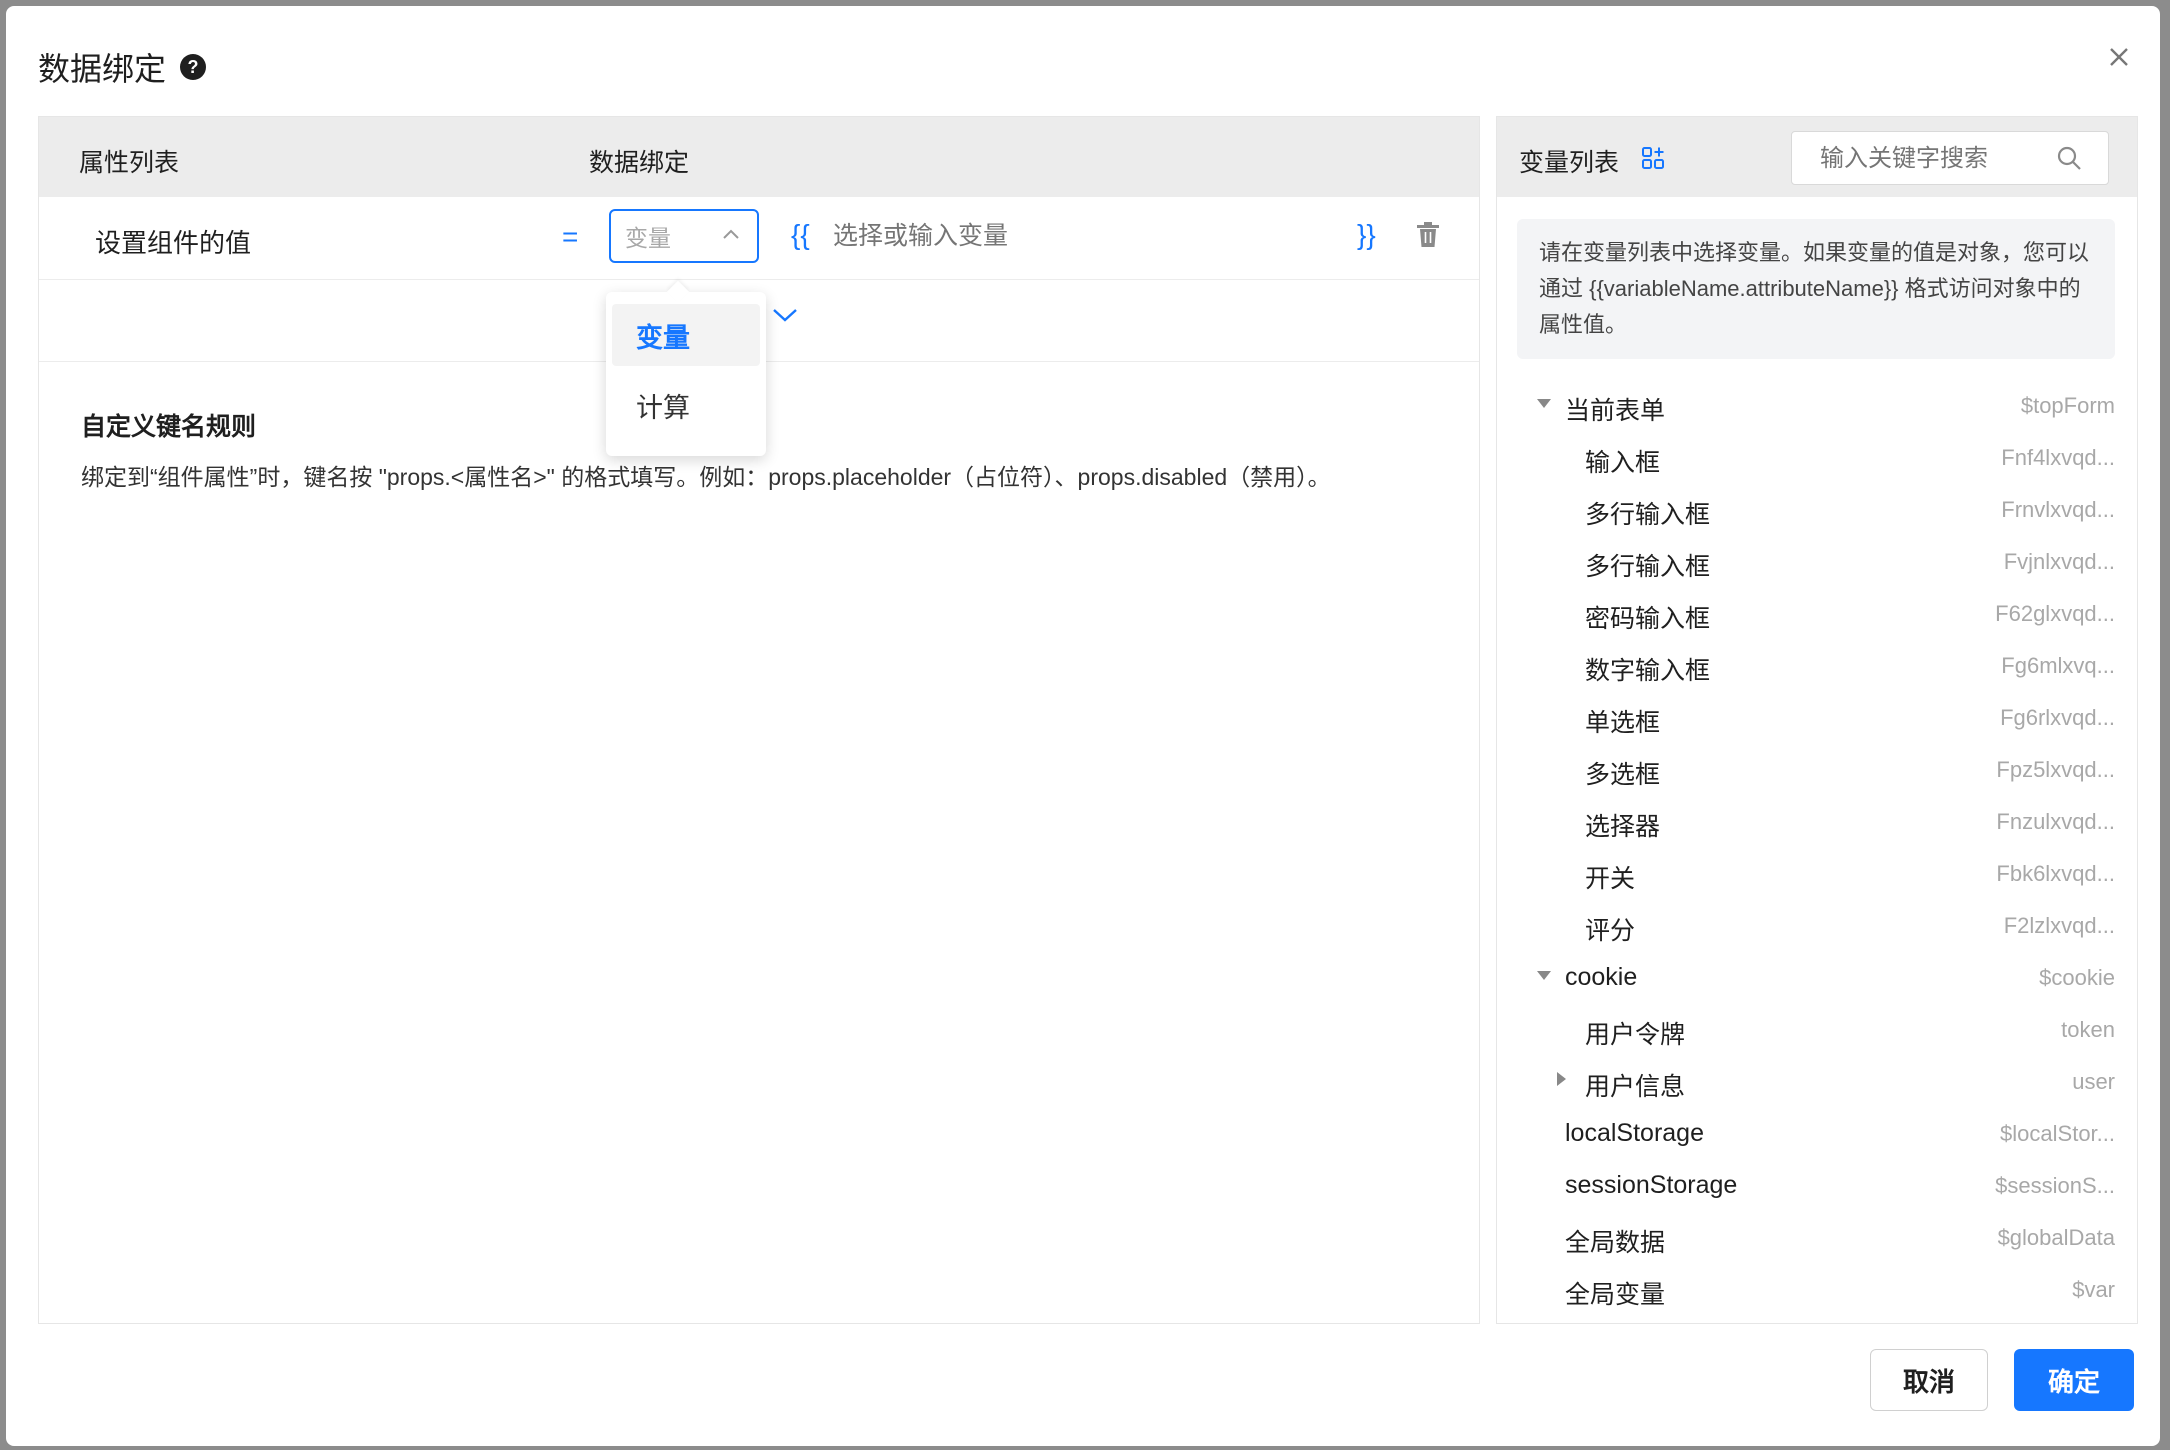 This screenshot has height=1450, width=2170. I want to click on binding-type-select: 变量, so click(684, 236).